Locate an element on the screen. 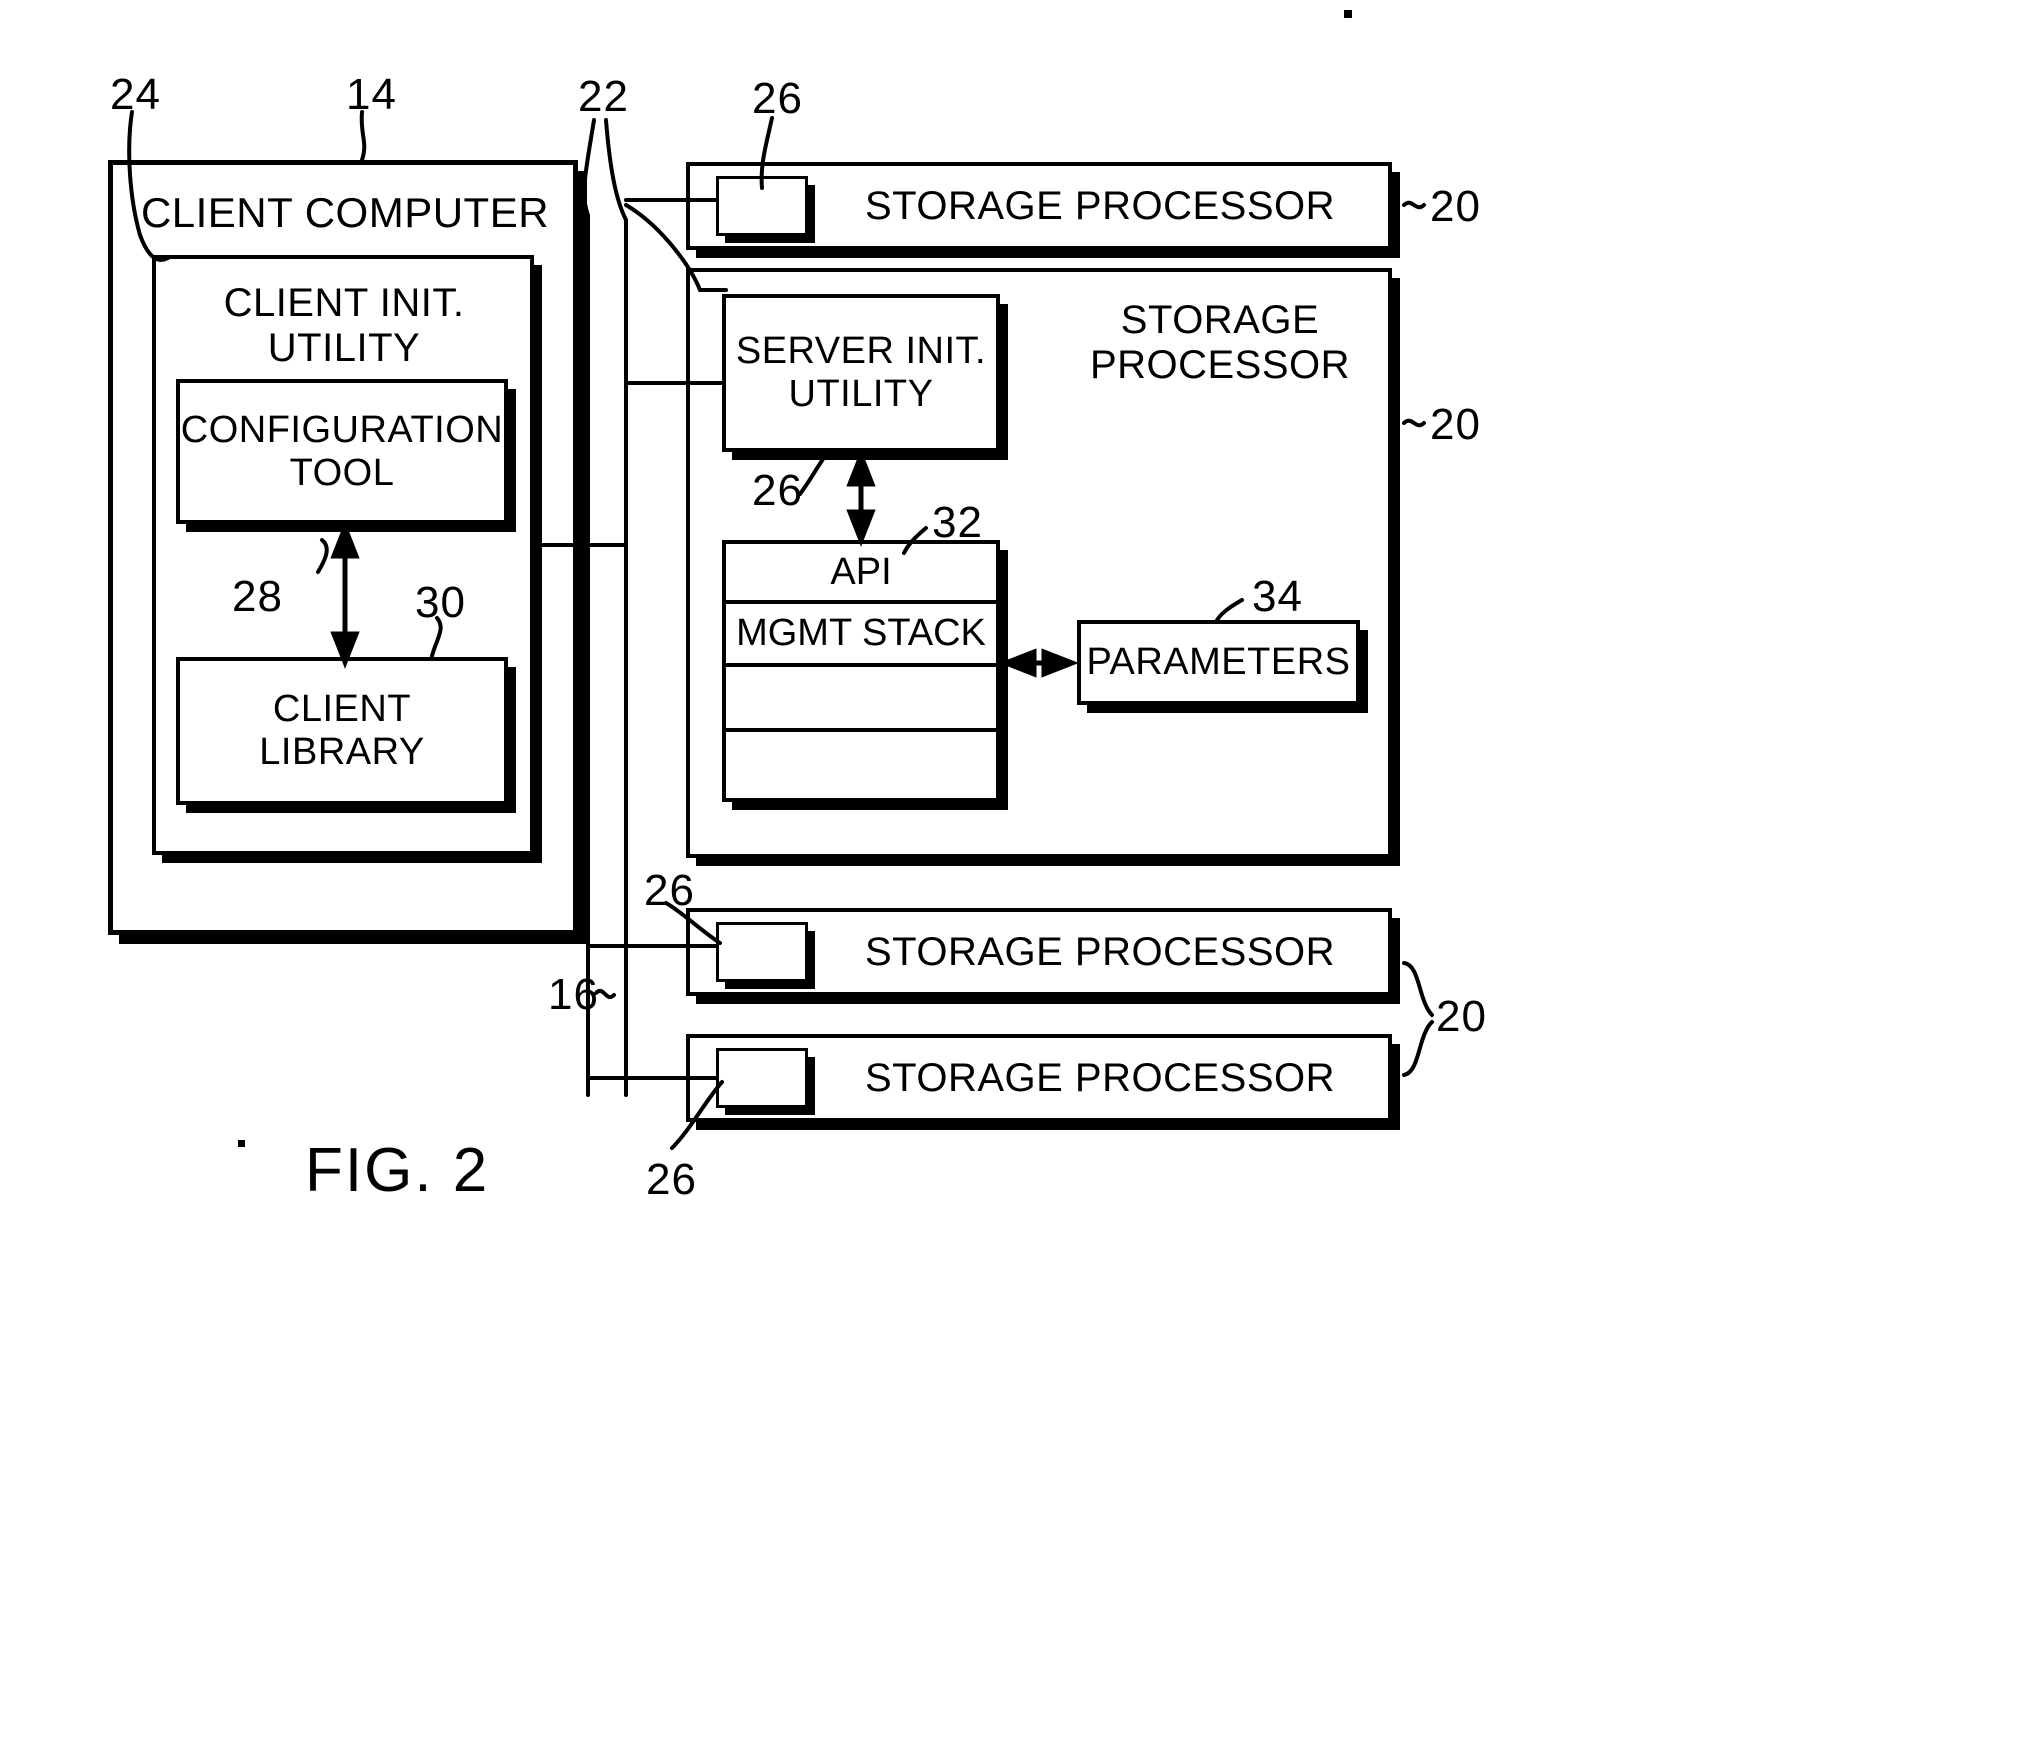 This screenshot has width=2024, height=1753. parameters-label: PARAMETERS is located at coordinates (1218, 662).